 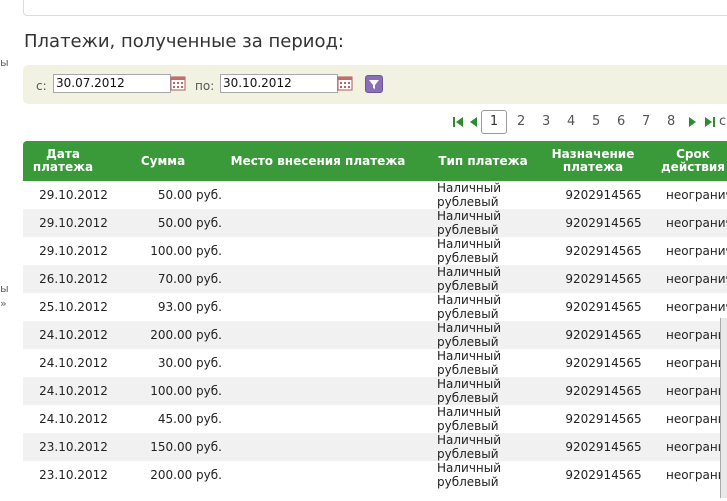 I want to click on funnel-icon, so click(x=374, y=84).